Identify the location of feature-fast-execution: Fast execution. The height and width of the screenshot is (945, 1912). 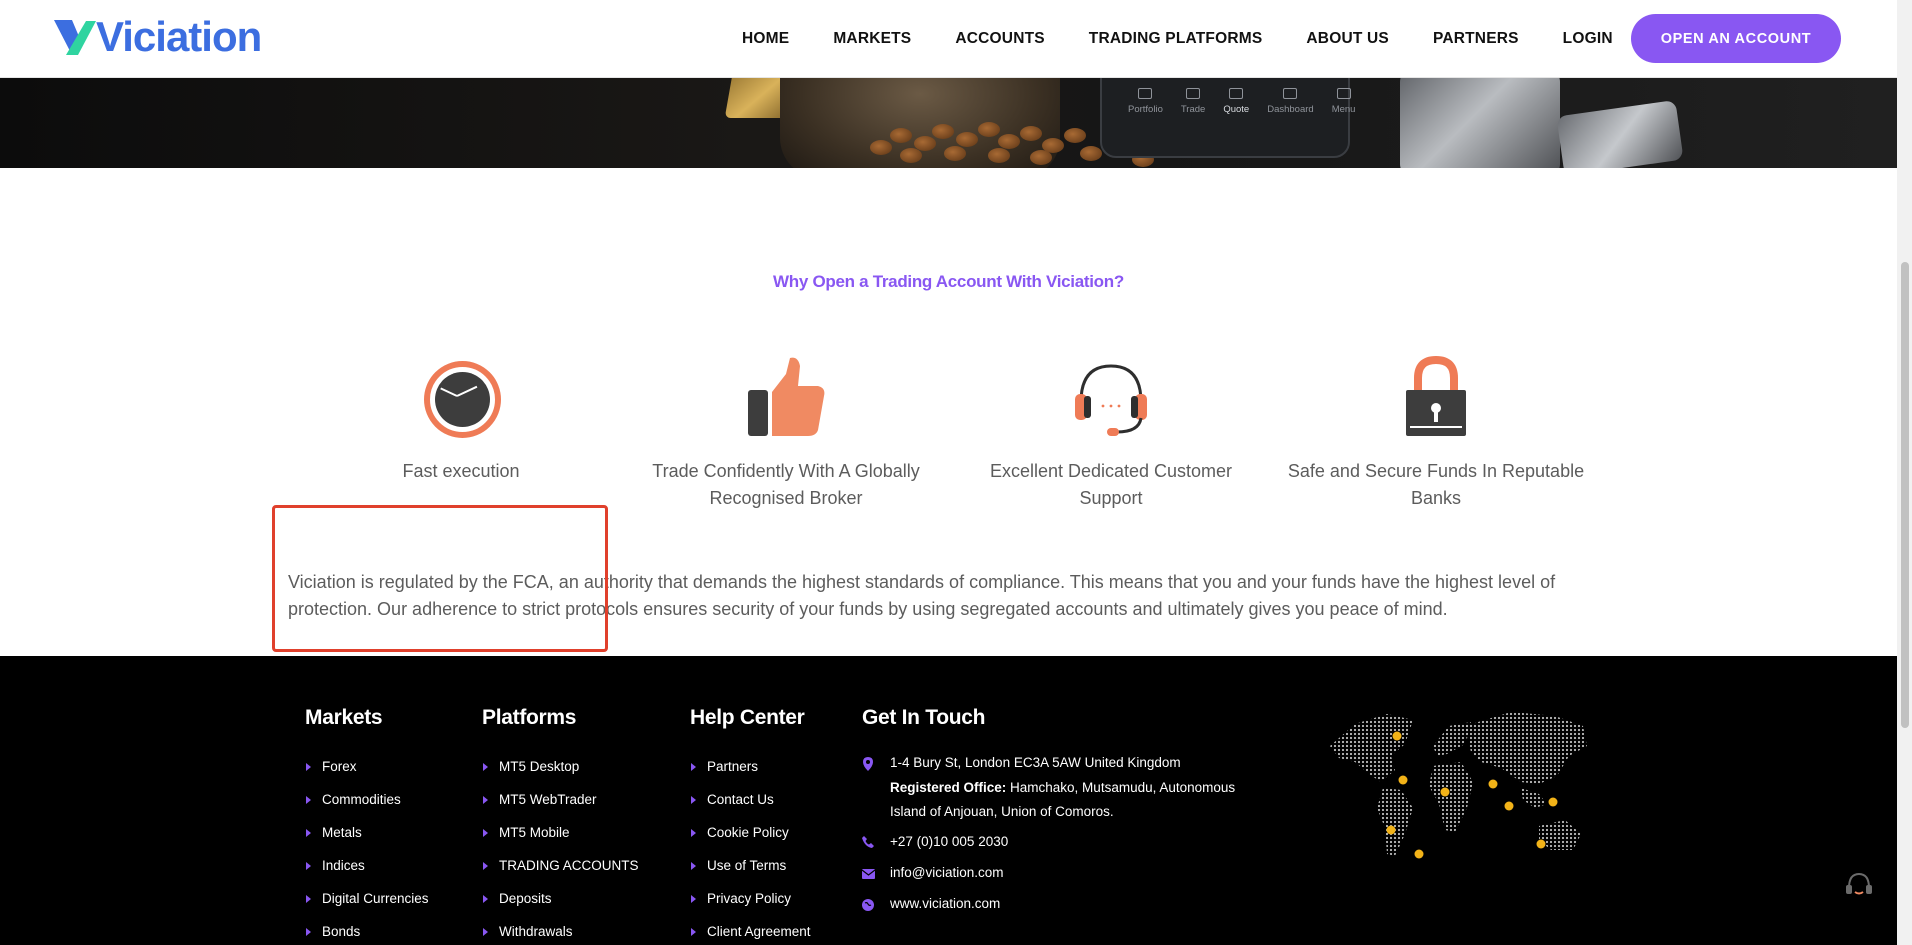
(461, 420).